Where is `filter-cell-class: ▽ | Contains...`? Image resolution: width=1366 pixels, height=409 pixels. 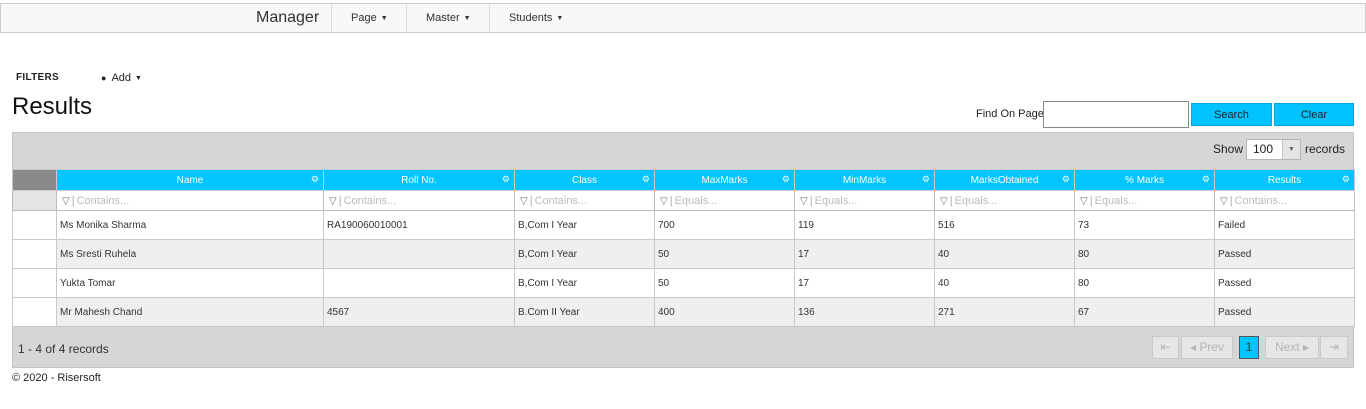
filter-cell-class: ▽ | Contains... is located at coordinates (584, 200).